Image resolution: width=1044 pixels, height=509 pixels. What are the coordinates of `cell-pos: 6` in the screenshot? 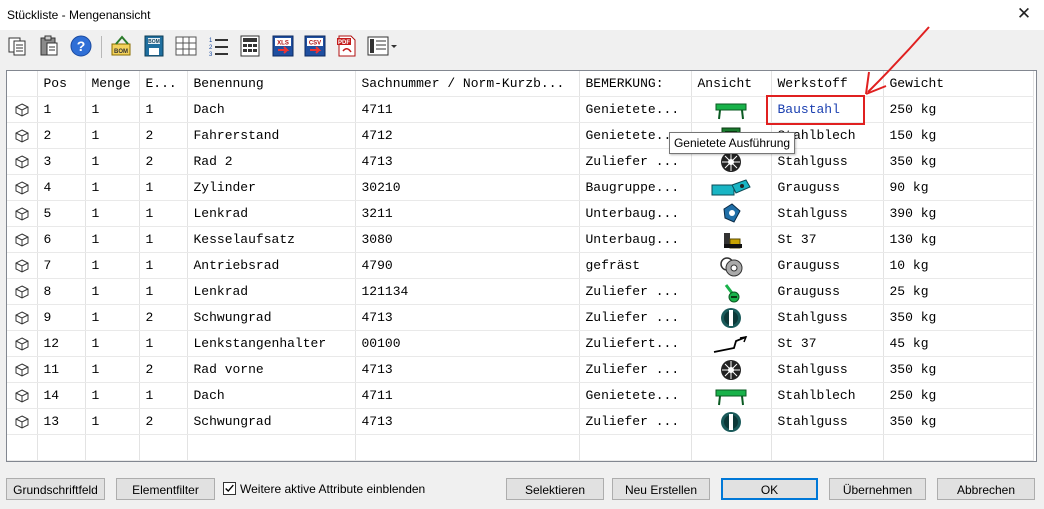 It's located at (61, 239).